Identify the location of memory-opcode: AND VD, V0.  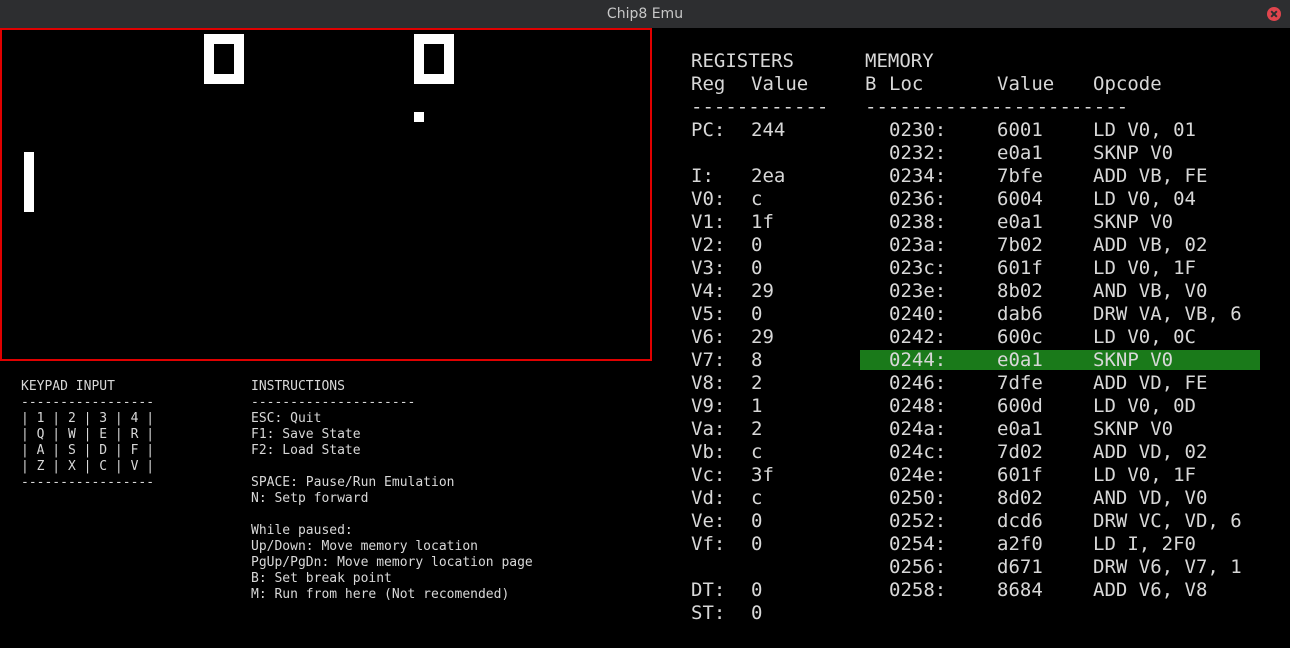
(1150, 498).